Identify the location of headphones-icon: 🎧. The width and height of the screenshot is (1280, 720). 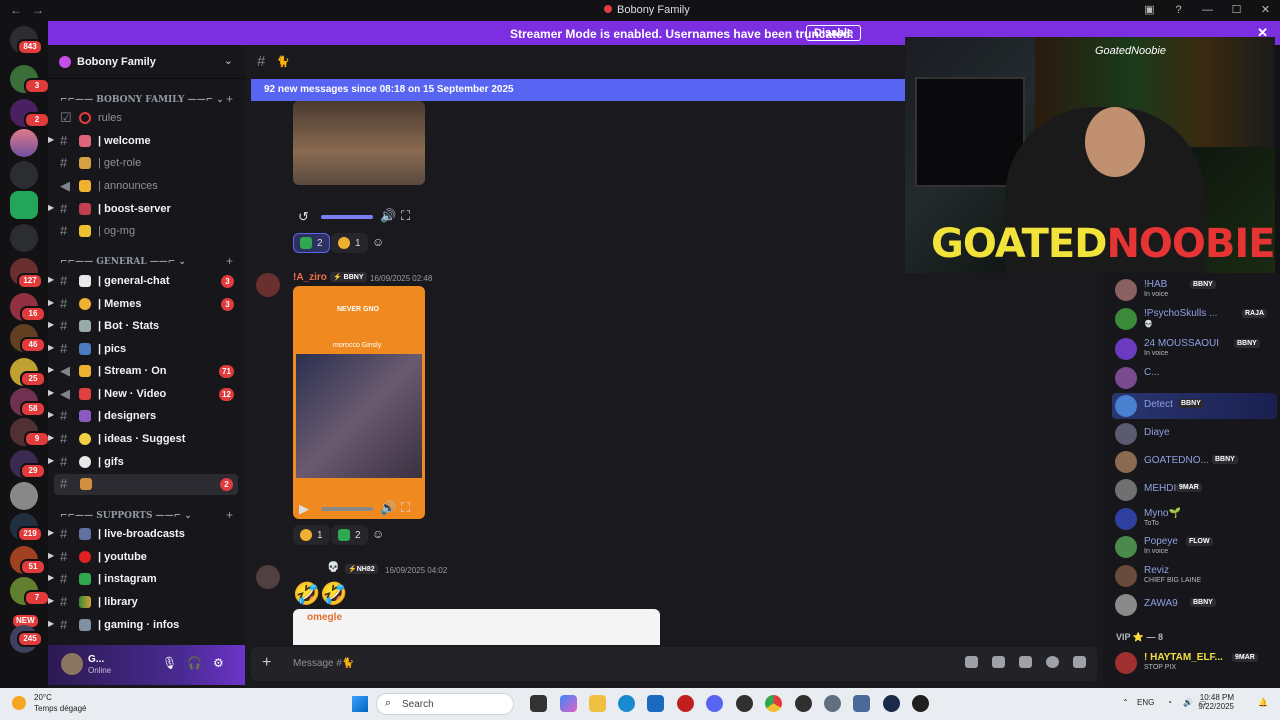
(194, 663).